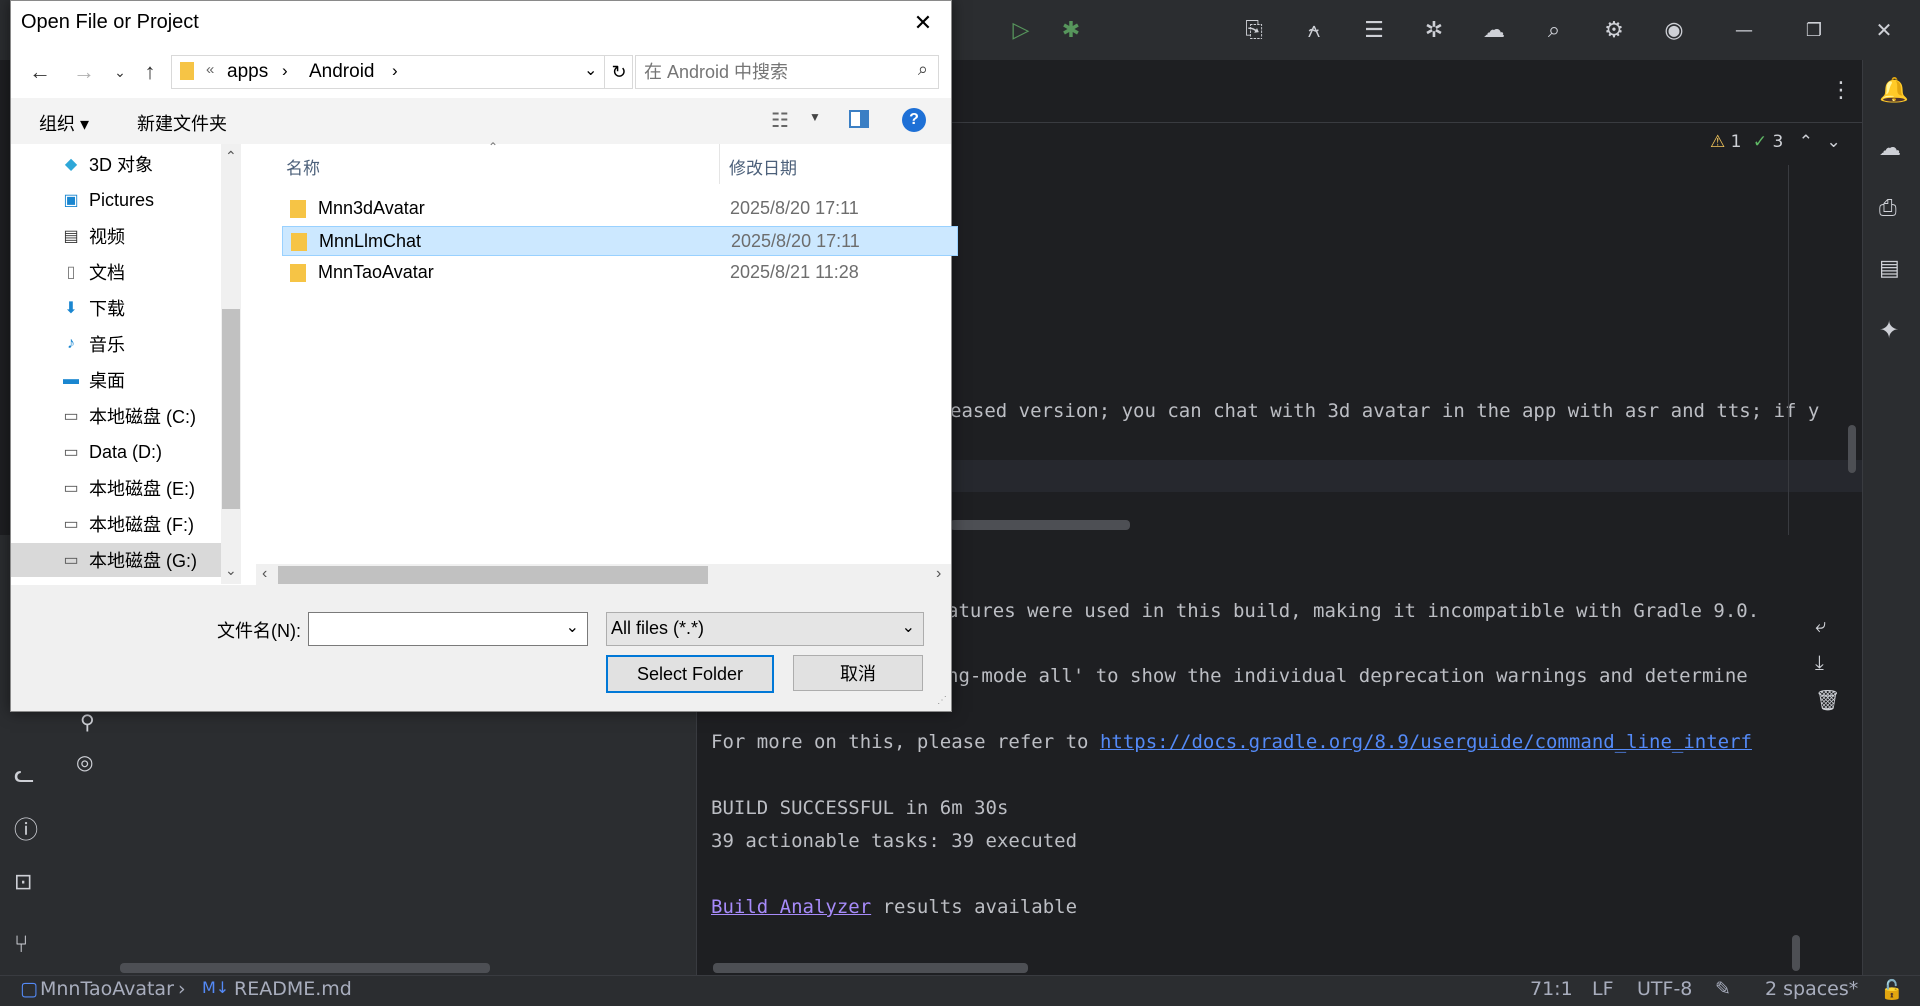 This screenshot has height=1006, width=1920. I want to click on nav-item-drive-g: ▭ 本地磁盘 (G:), so click(116, 560).